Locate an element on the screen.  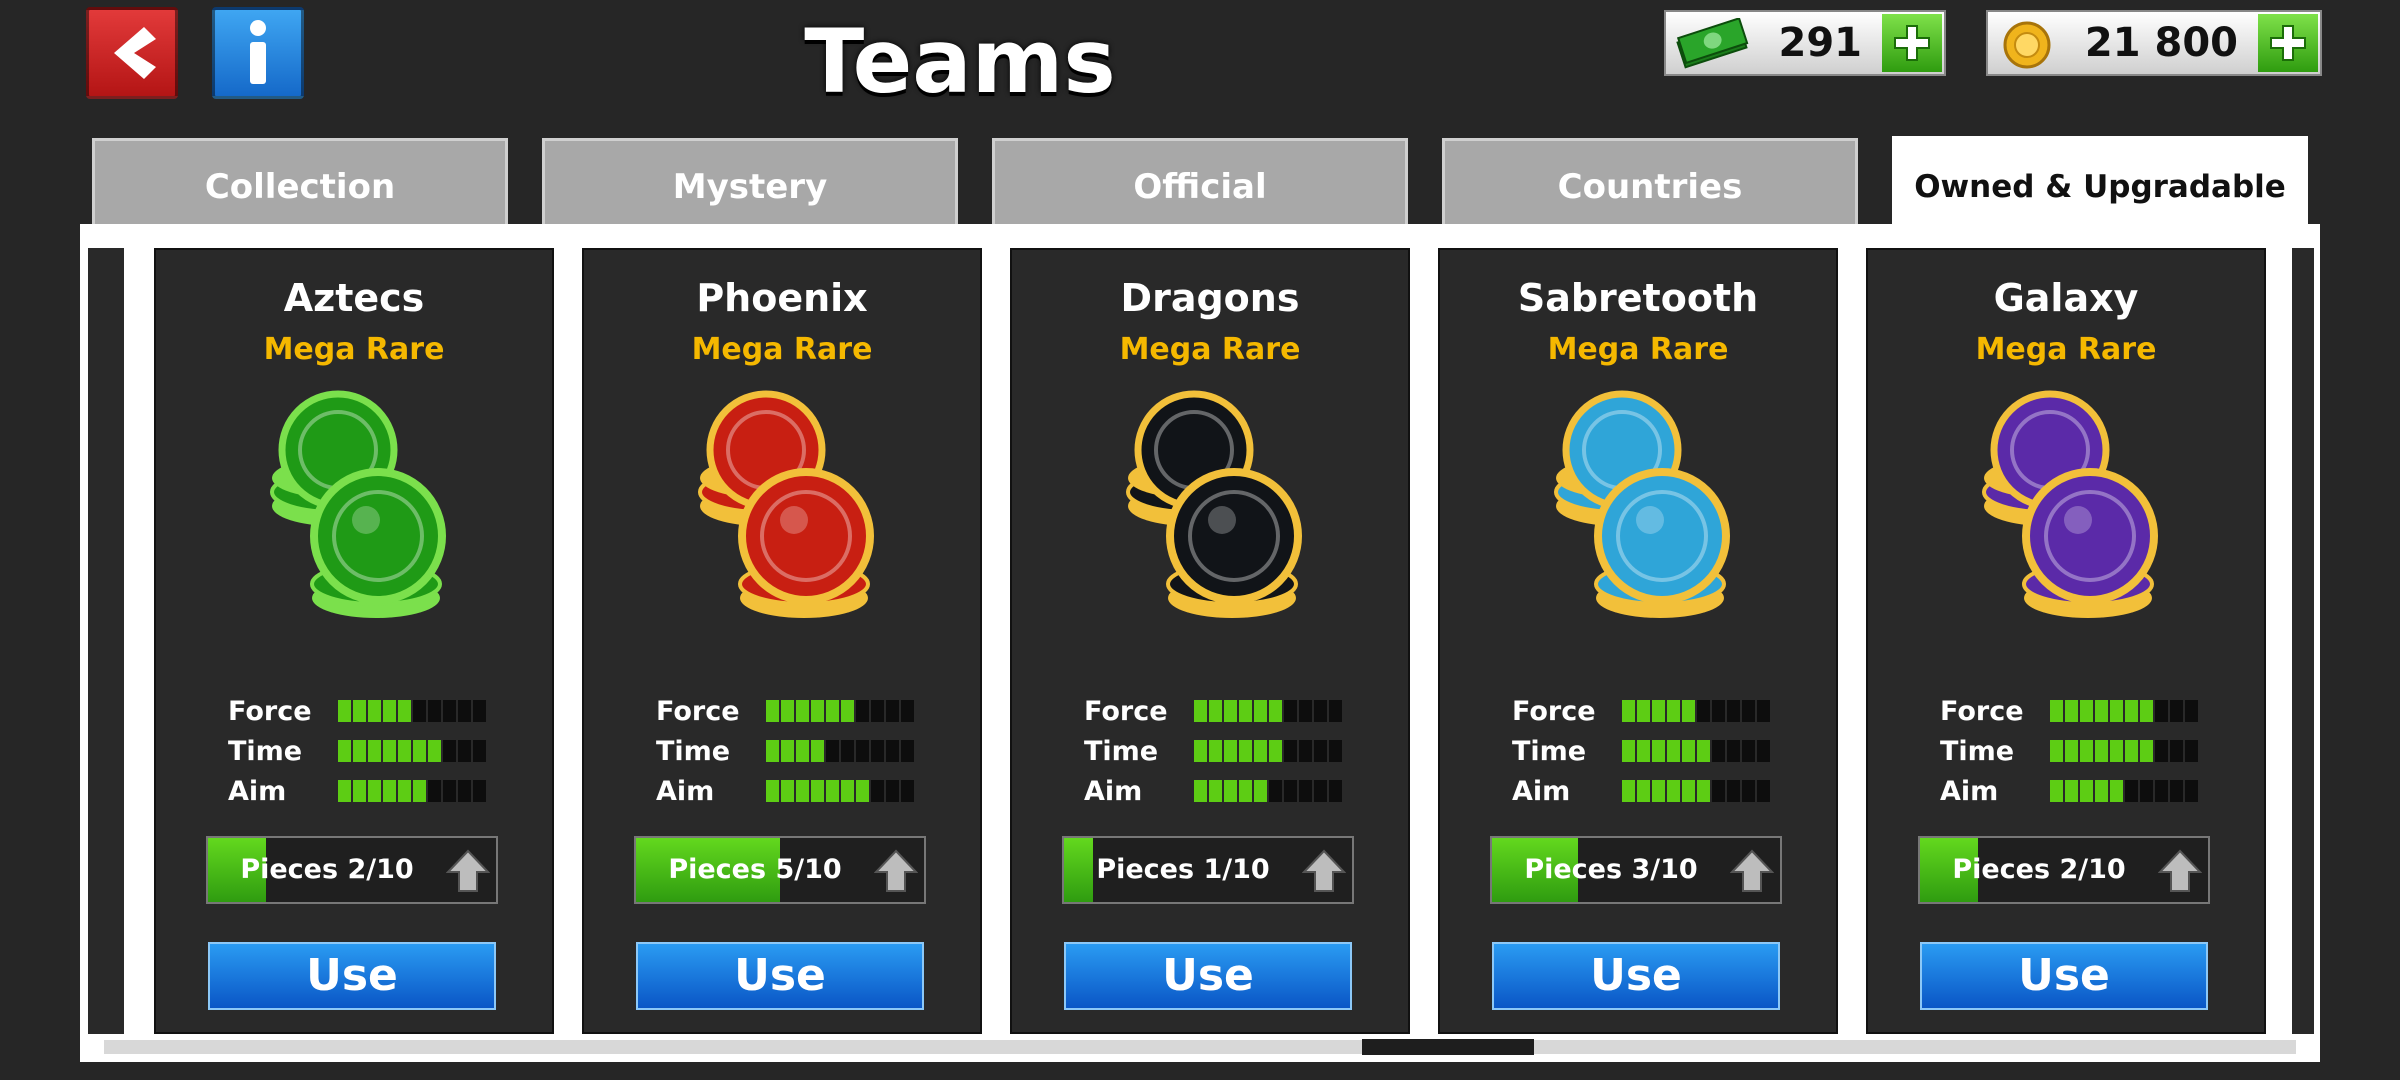
stat-aim: Aim is located at coordinates (368, 796).